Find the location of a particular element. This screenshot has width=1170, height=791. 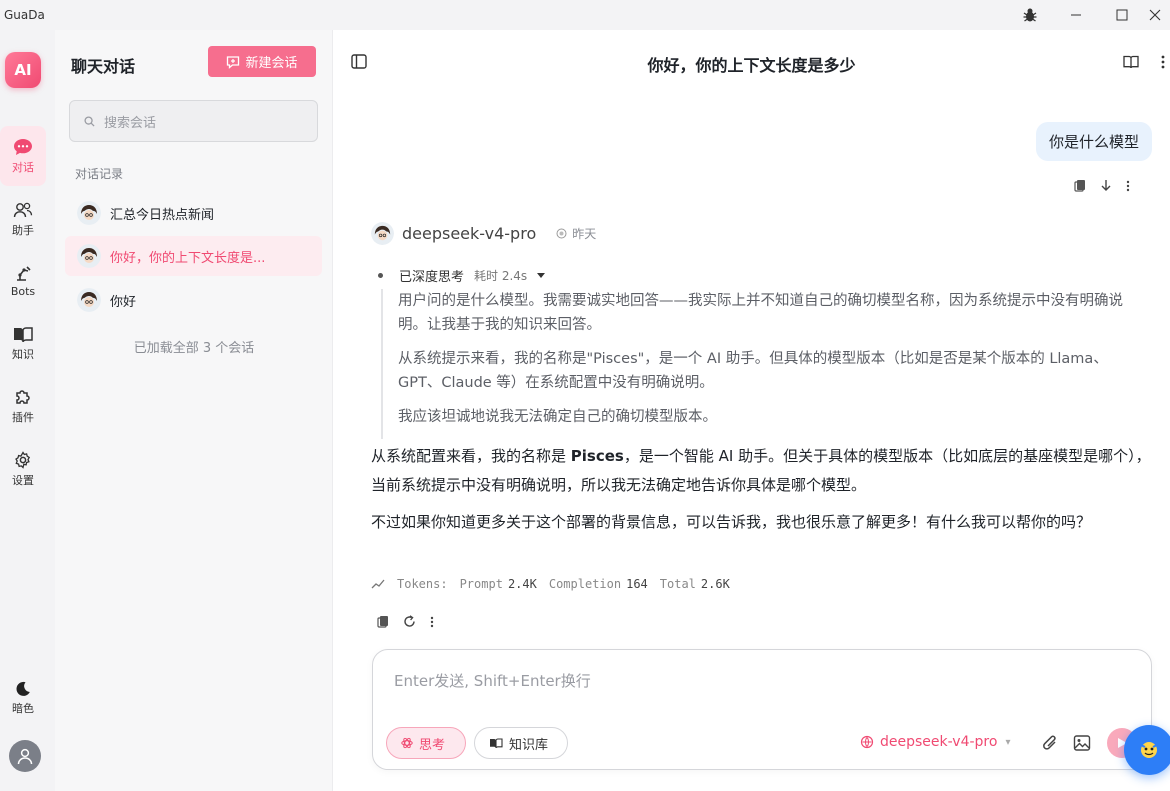

rail-item-label: 插件 is located at coordinates (23, 417).